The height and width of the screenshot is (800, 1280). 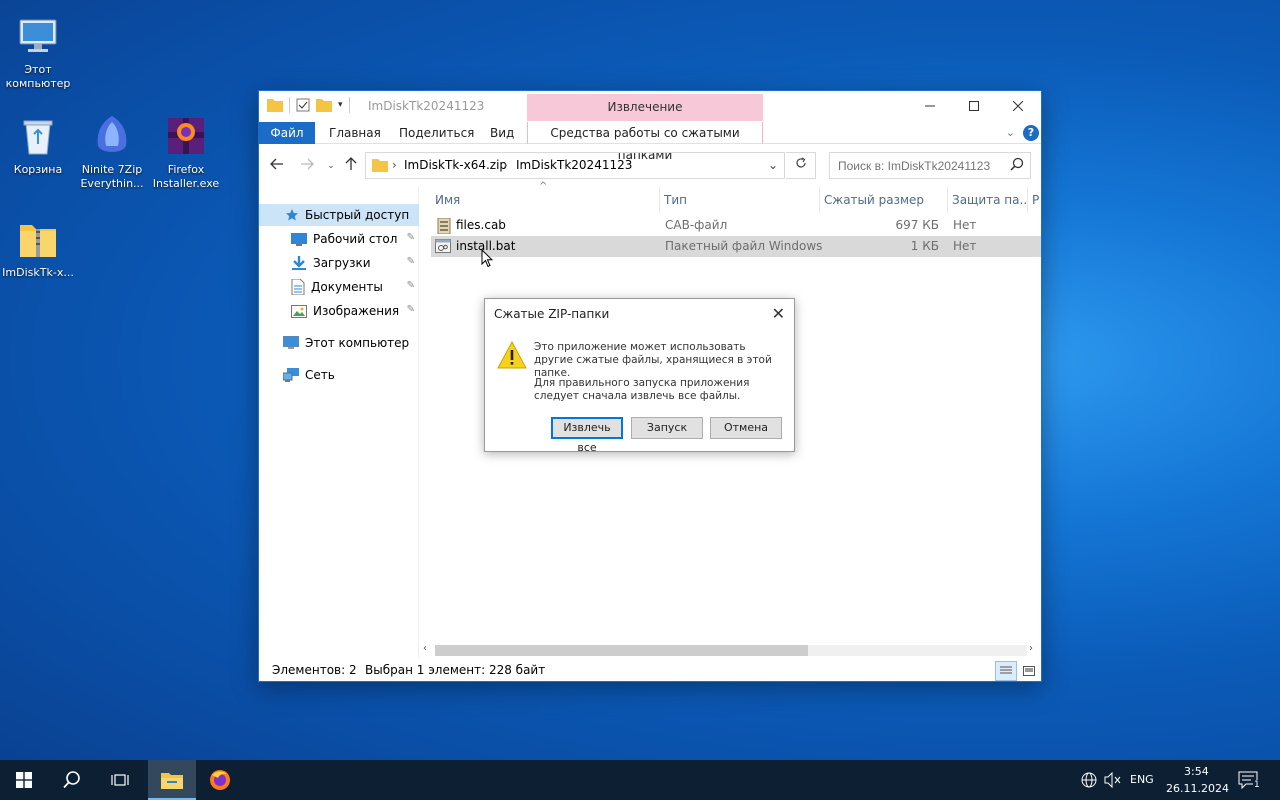 I want to click on tab-file: Файл, so click(x=287, y=133).